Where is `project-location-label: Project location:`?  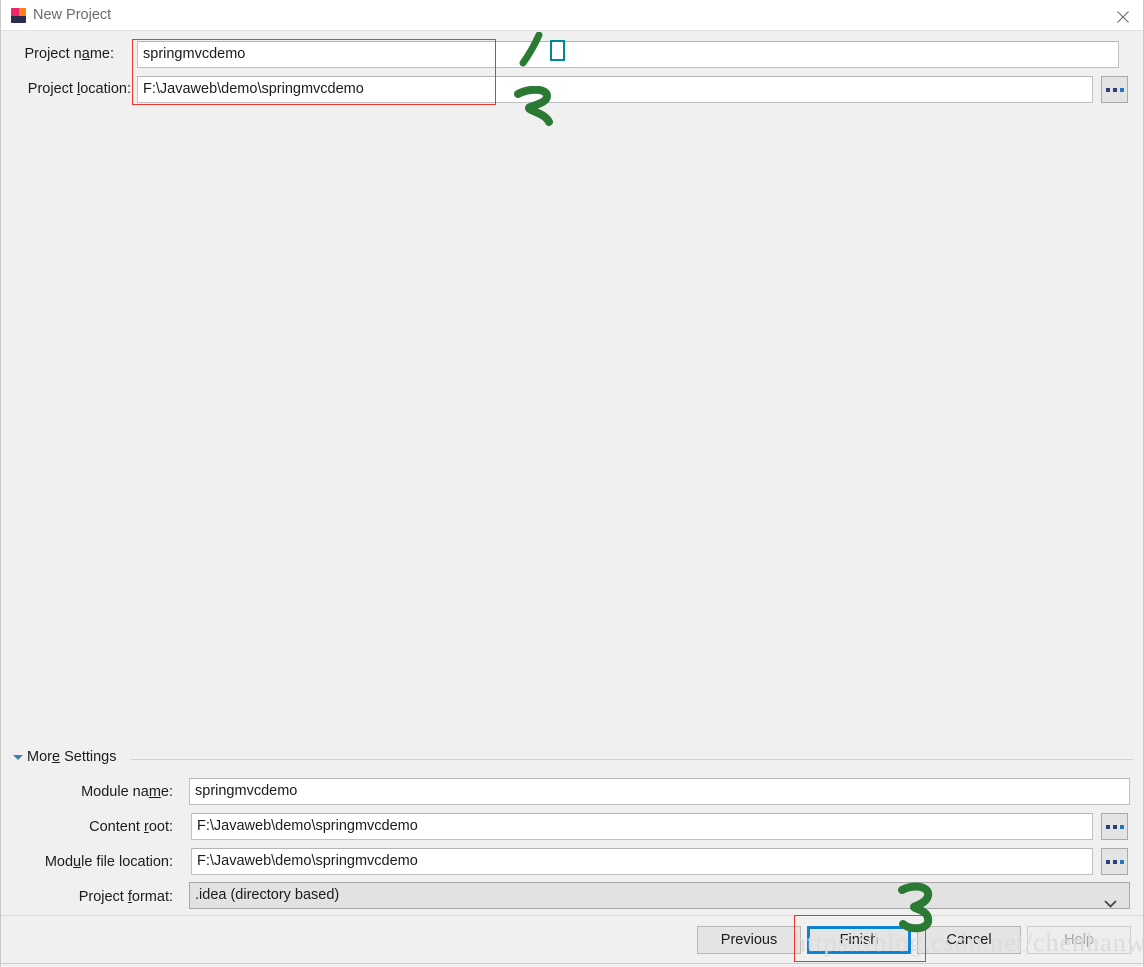 project-location-label: Project location: is located at coordinates (79, 89).